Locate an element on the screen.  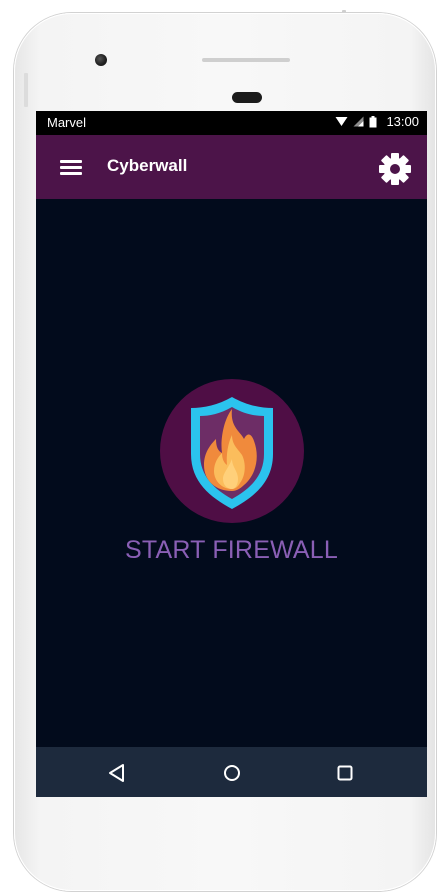
front-camera is located at coordinates (101, 60).